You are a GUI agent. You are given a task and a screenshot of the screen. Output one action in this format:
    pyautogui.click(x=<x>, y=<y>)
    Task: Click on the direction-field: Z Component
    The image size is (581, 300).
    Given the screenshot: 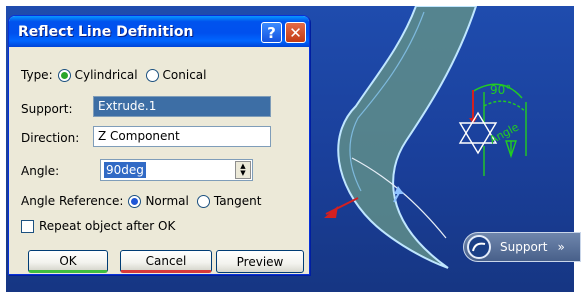 What is the action you would take?
    pyautogui.click(x=182, y=136)
    